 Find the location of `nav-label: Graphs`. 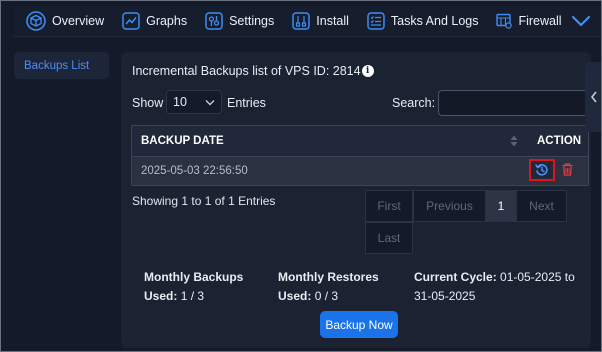

nav-label: Graphs is located at coordinates (167, 21).